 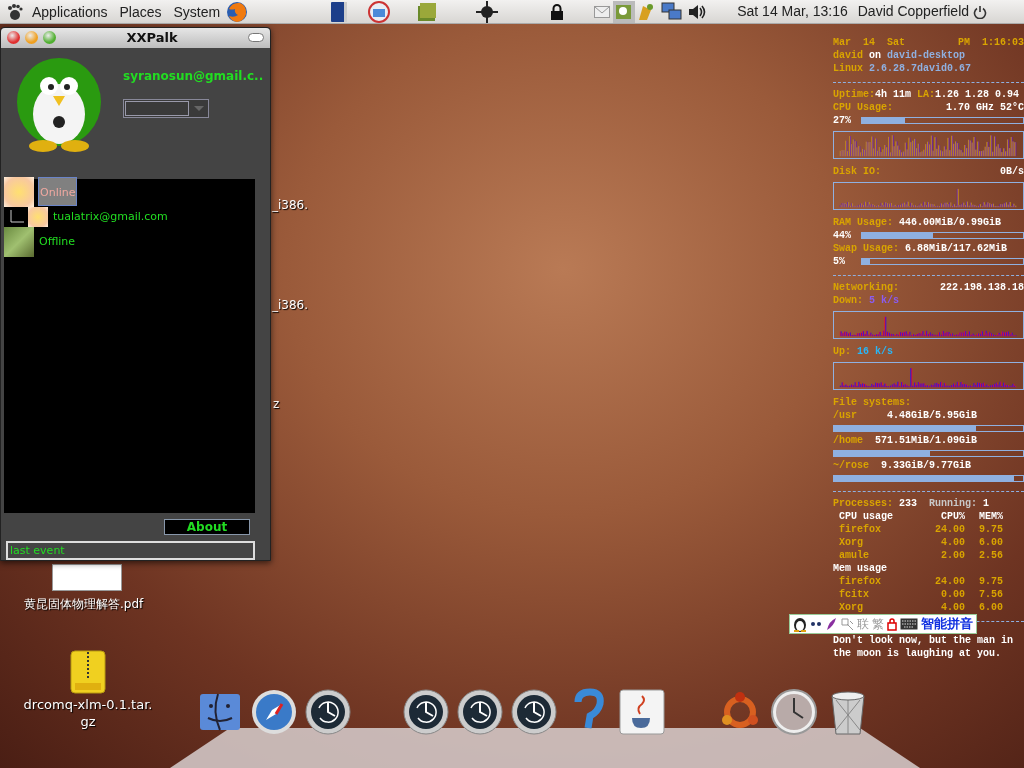 What do you see at coordinates (851, 465) in the screenshot?
I see `stat-text: ~/rose` at bounding box center [851, 465].